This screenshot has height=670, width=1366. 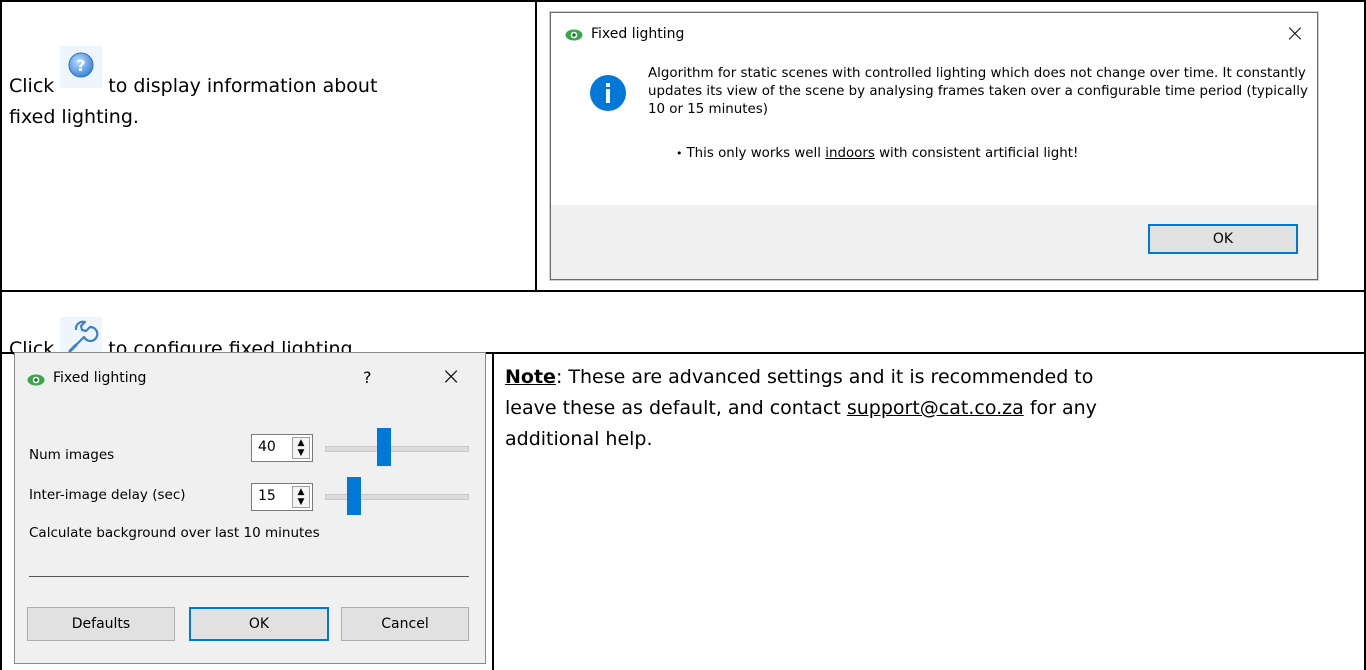 I want to click on num-images-label: Num images, so click(x=72, y=455).